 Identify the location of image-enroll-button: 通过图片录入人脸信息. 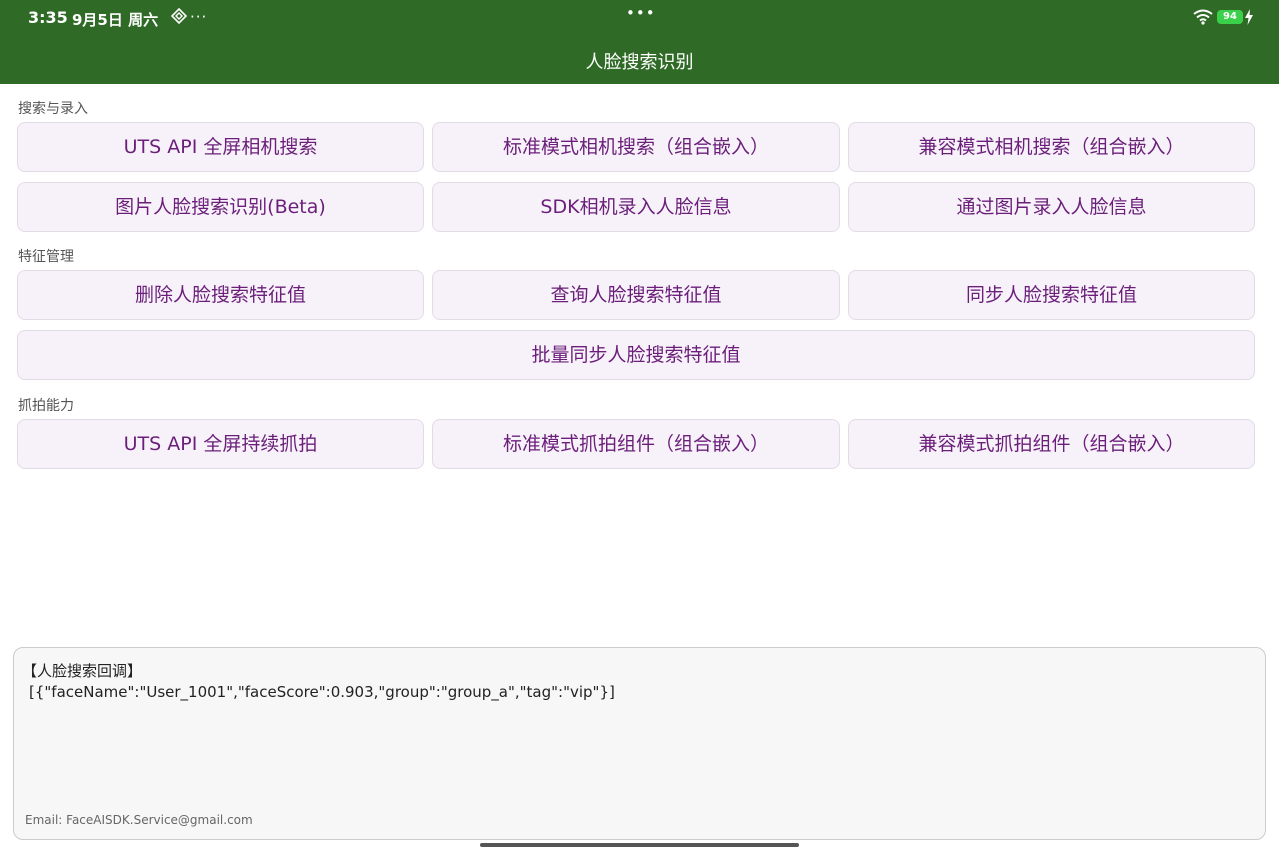
(1051, 207).